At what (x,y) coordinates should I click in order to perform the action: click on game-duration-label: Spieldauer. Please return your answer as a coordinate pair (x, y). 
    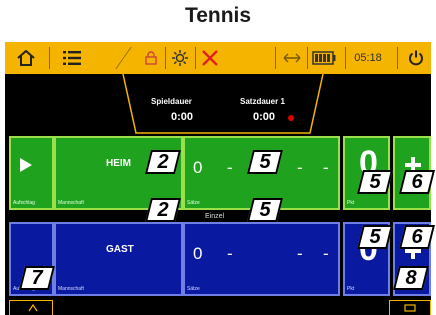
    Looking at the image, I should click on (171, 101).